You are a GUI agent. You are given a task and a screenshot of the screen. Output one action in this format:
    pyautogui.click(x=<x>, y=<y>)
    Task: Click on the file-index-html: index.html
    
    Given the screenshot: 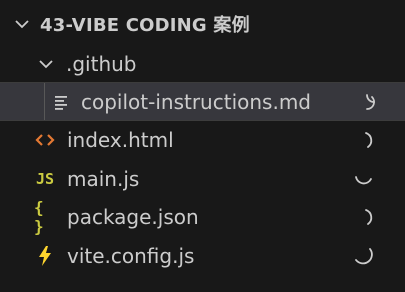 What is the action you would take?
    pyautogui.click(x=202, y=139)
    